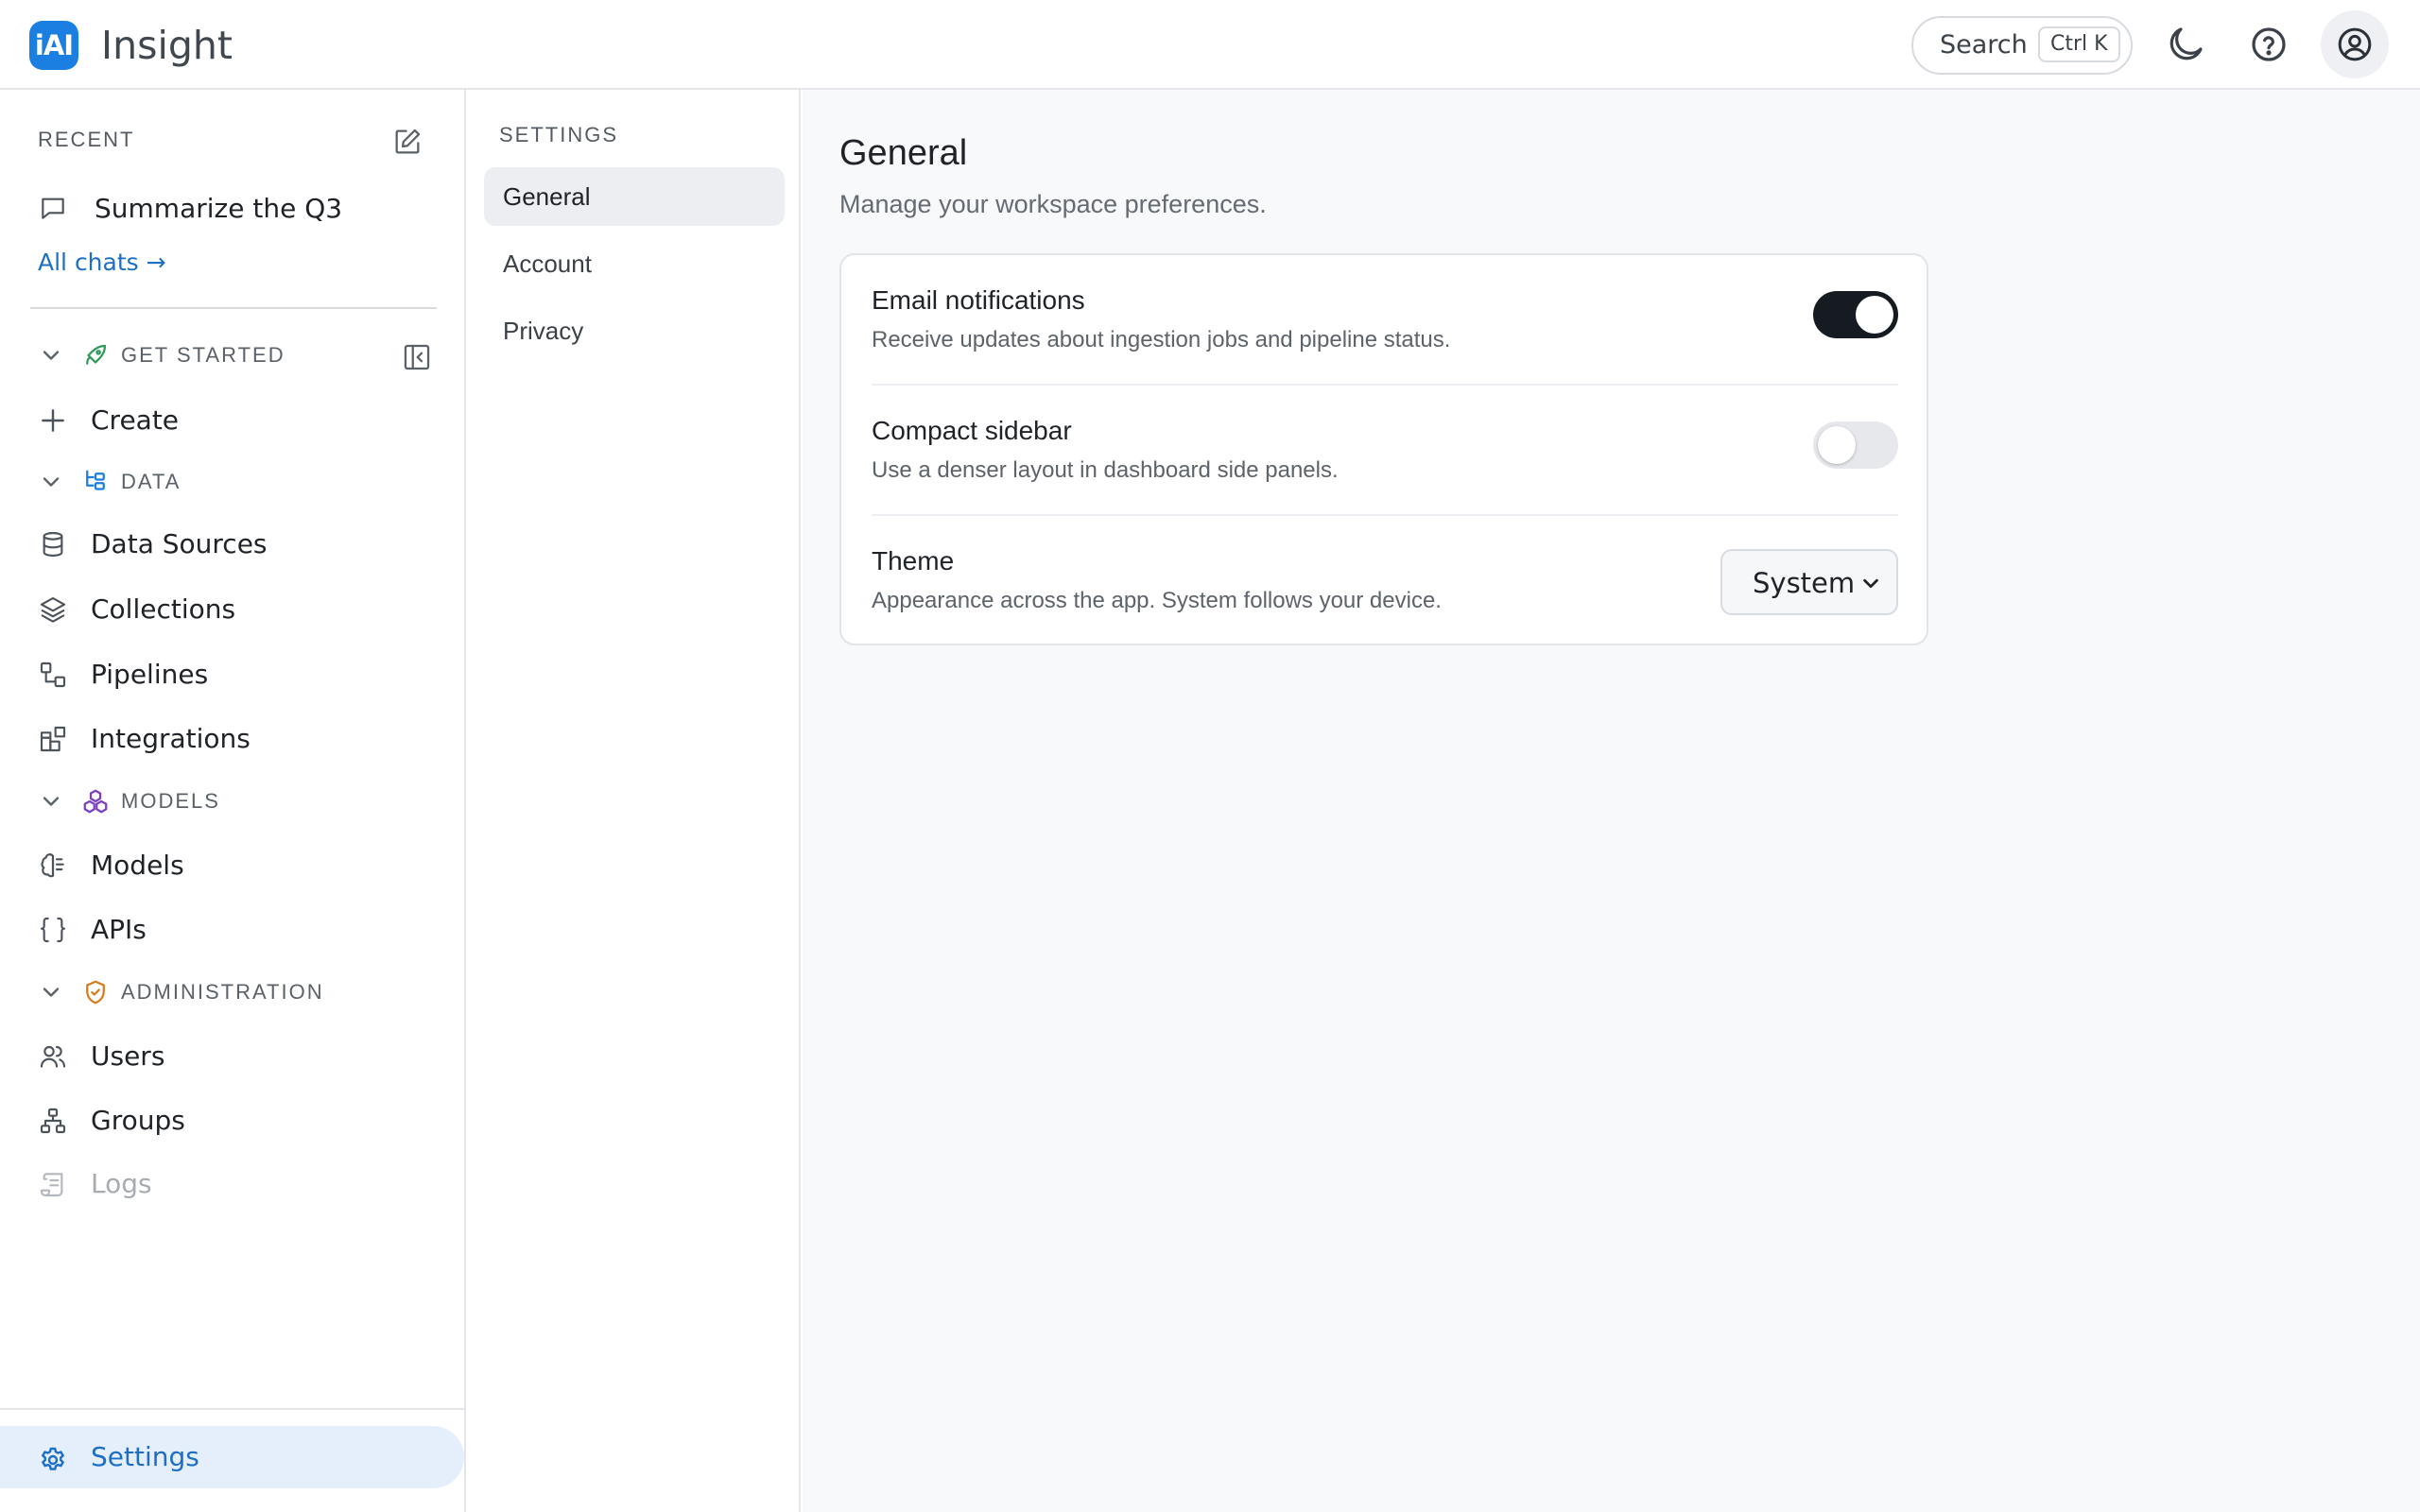 This screenshot has height=1512, width=2420. Describe the element at coordinates (96, 354) in the screenshot. I see `rocket-icon` at that location.